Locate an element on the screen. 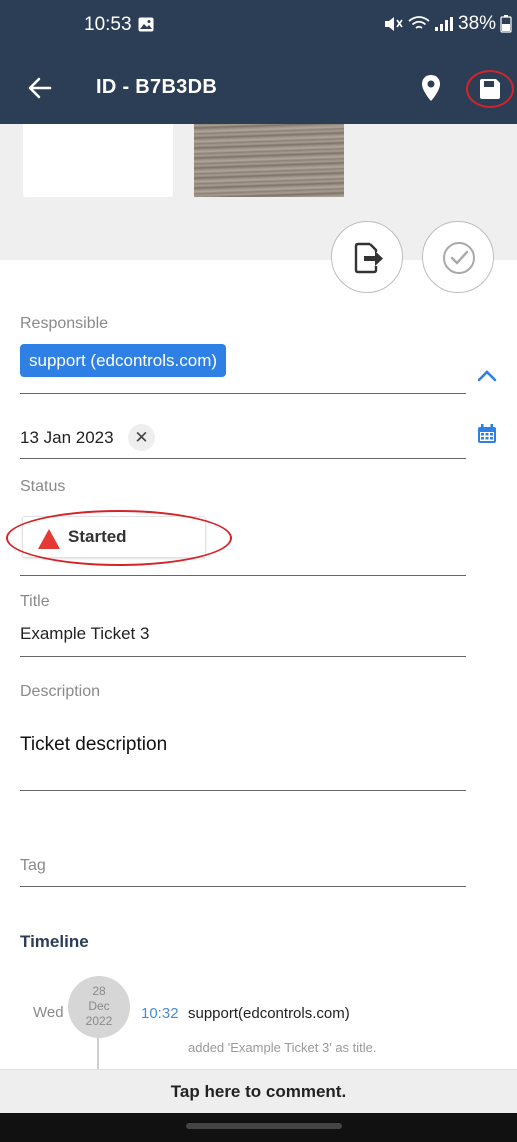 The image size is (517, 1142). clear-date-button: ✕ is located at coordinates (141, 437).